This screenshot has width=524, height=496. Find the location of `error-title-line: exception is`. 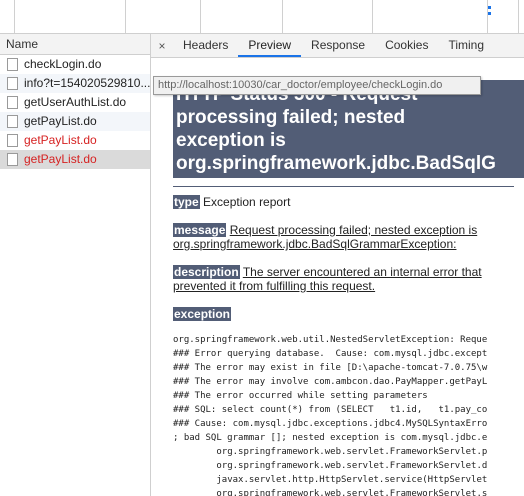

error-title-line: exception is is located at coordinates (231, 140).